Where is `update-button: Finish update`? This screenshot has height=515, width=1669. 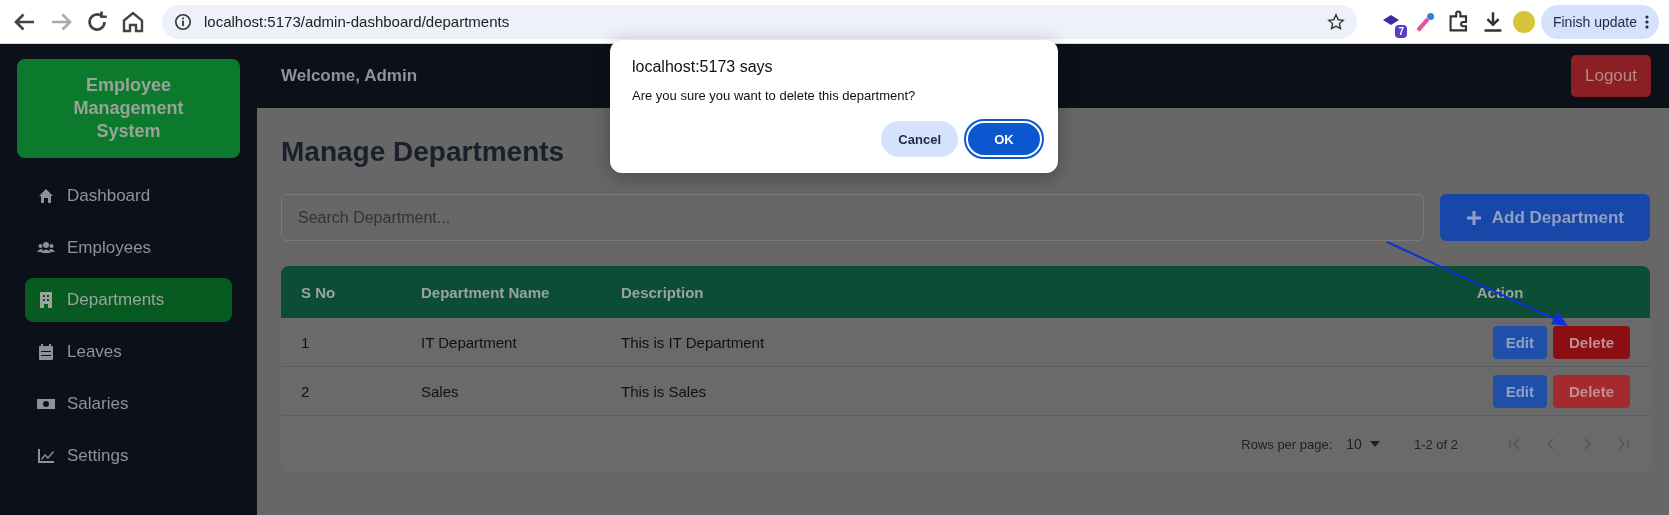 update-button: Finish update is located at coordinates (1599, 21).